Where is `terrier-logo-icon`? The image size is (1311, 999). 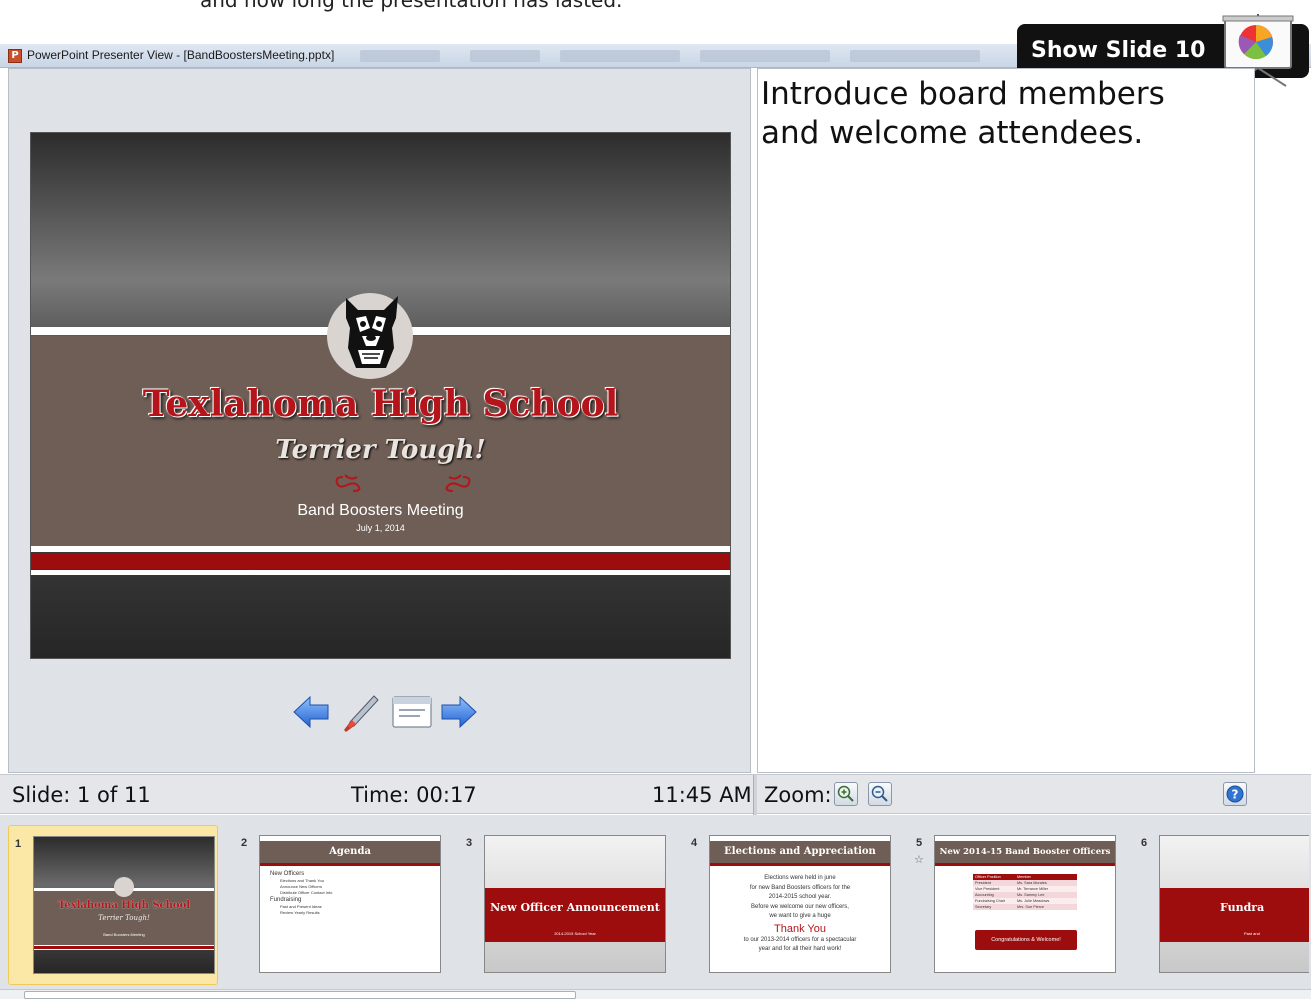
terrier-logo-icon is located at coordinates (372, 332).